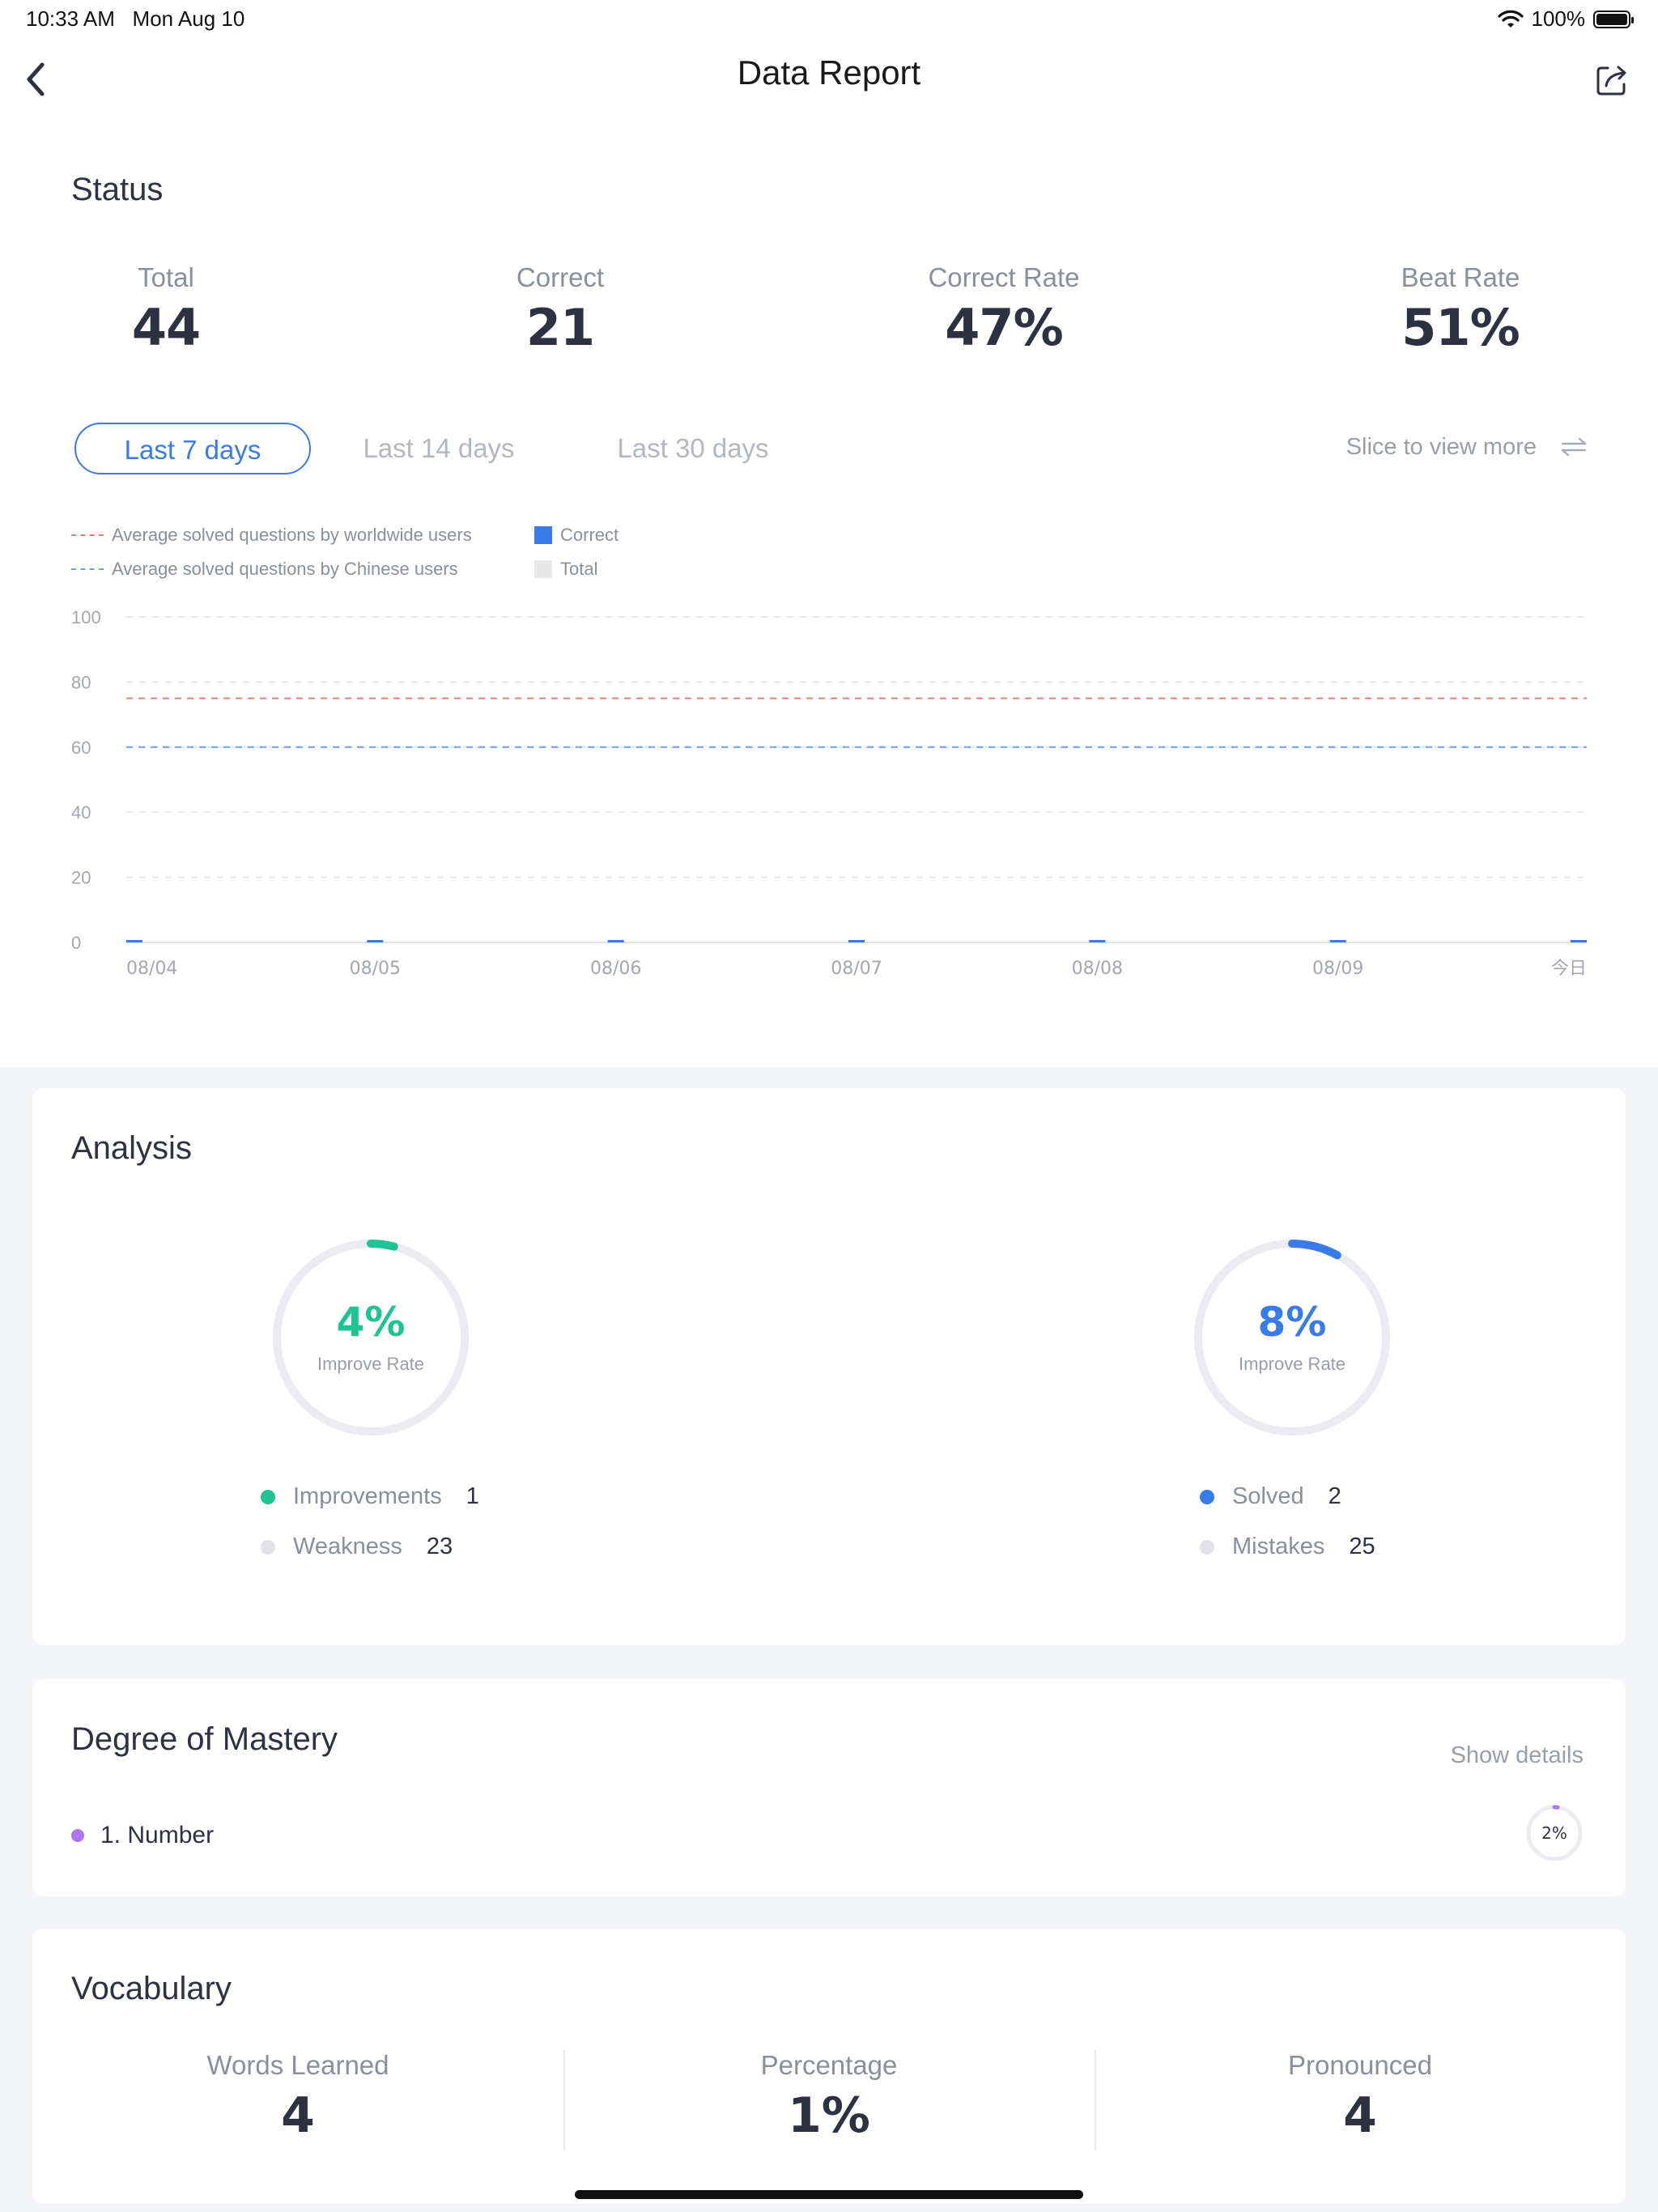  Describe the element at coordinates (81, 682) in the screenshot. I see `y-tick-label: 80` at that location.